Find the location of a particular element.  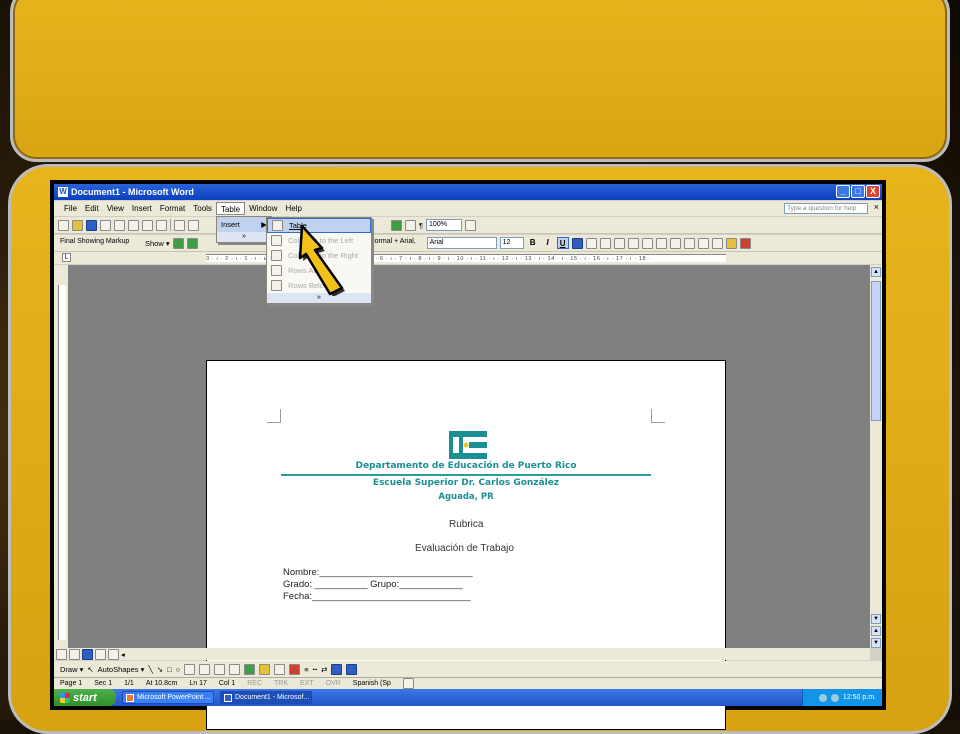

font-select: Arial is located at coordinates (461, 243).